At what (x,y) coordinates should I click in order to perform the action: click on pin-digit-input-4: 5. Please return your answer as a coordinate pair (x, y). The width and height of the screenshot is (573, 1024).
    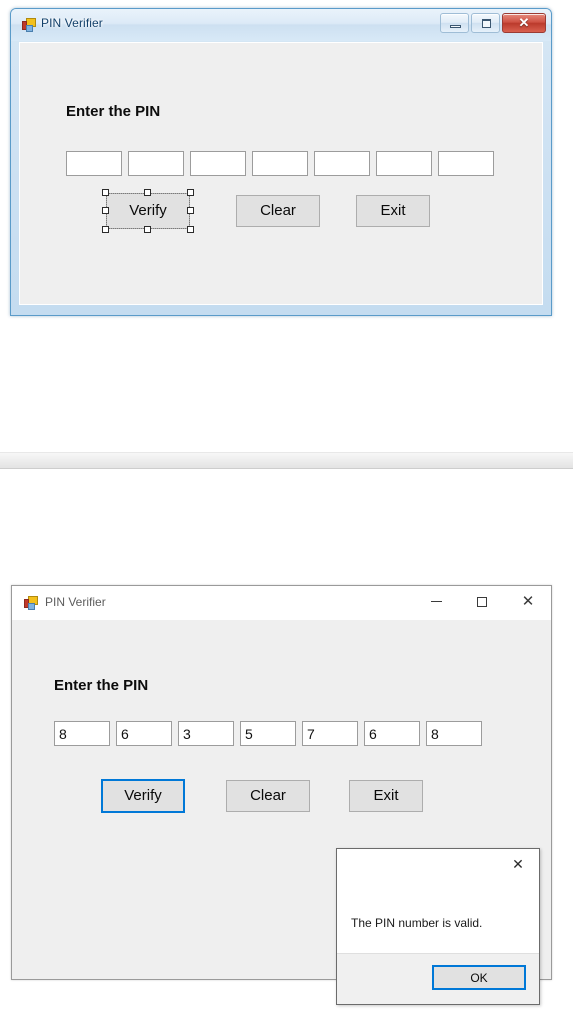
    Looking at the image, I should click on (268, 733).